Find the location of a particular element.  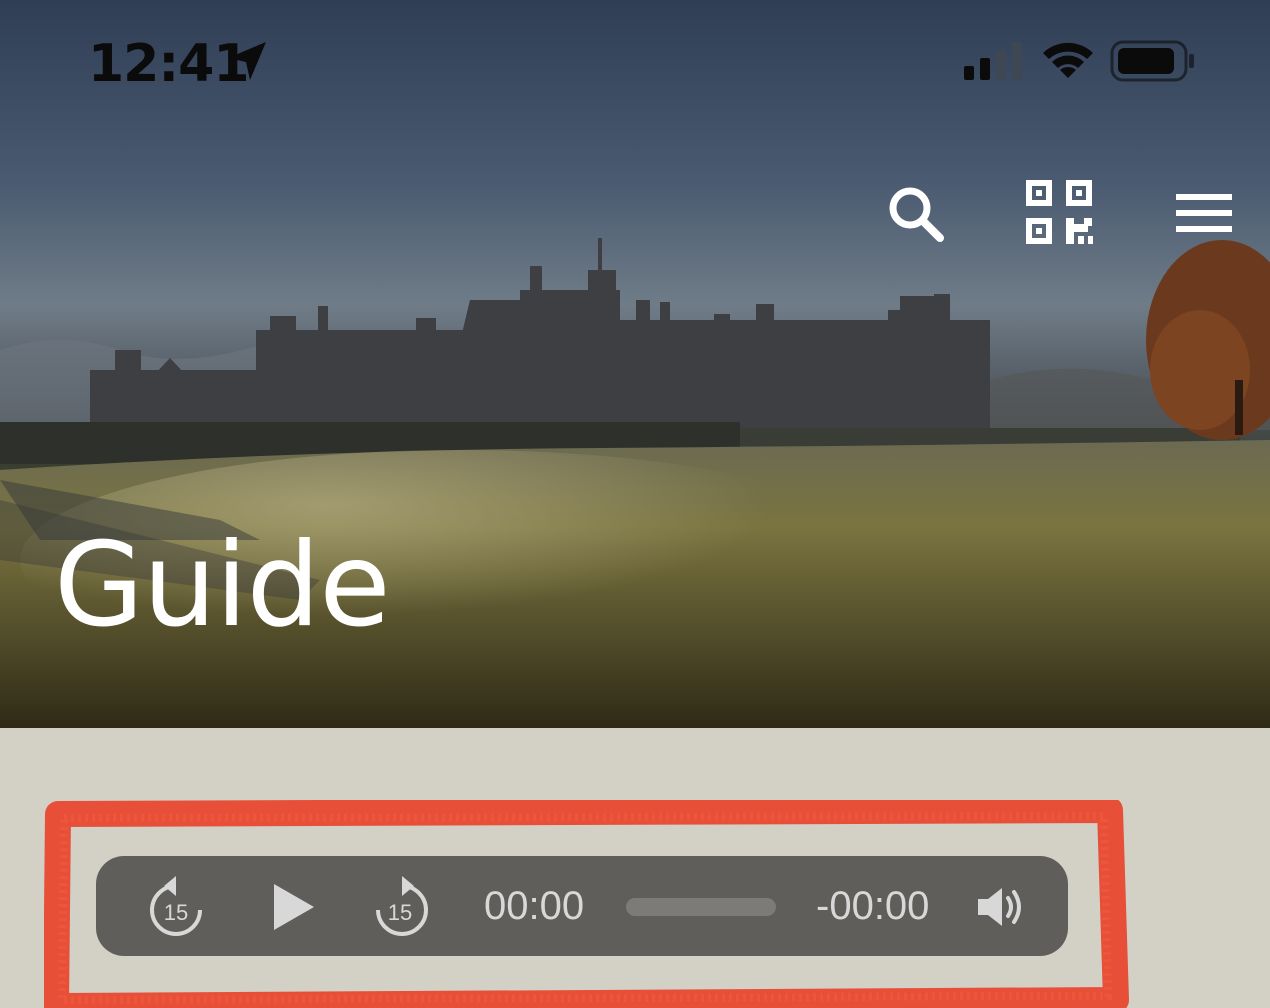

status-bar: 12:41 is located at coordinates (635, 60).